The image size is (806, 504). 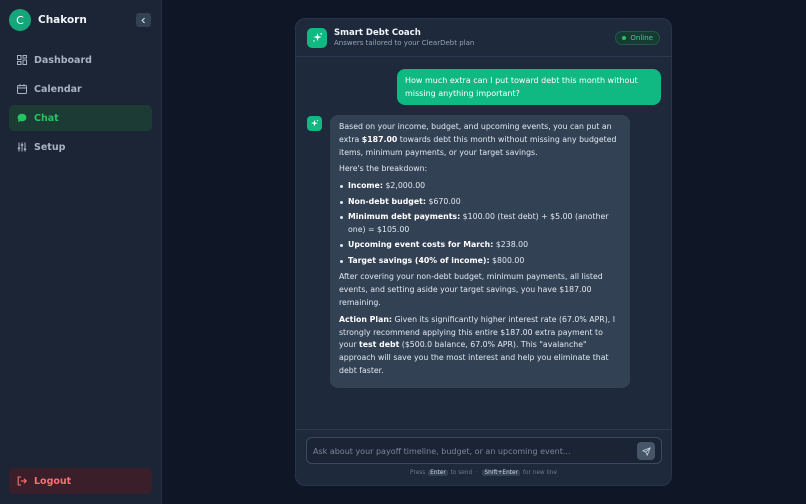 What do you see at coordinates (383, 169) in the screenshot?
I see `breakdown-heading: Here's the breakdown:` at bounding box center [383, 169].